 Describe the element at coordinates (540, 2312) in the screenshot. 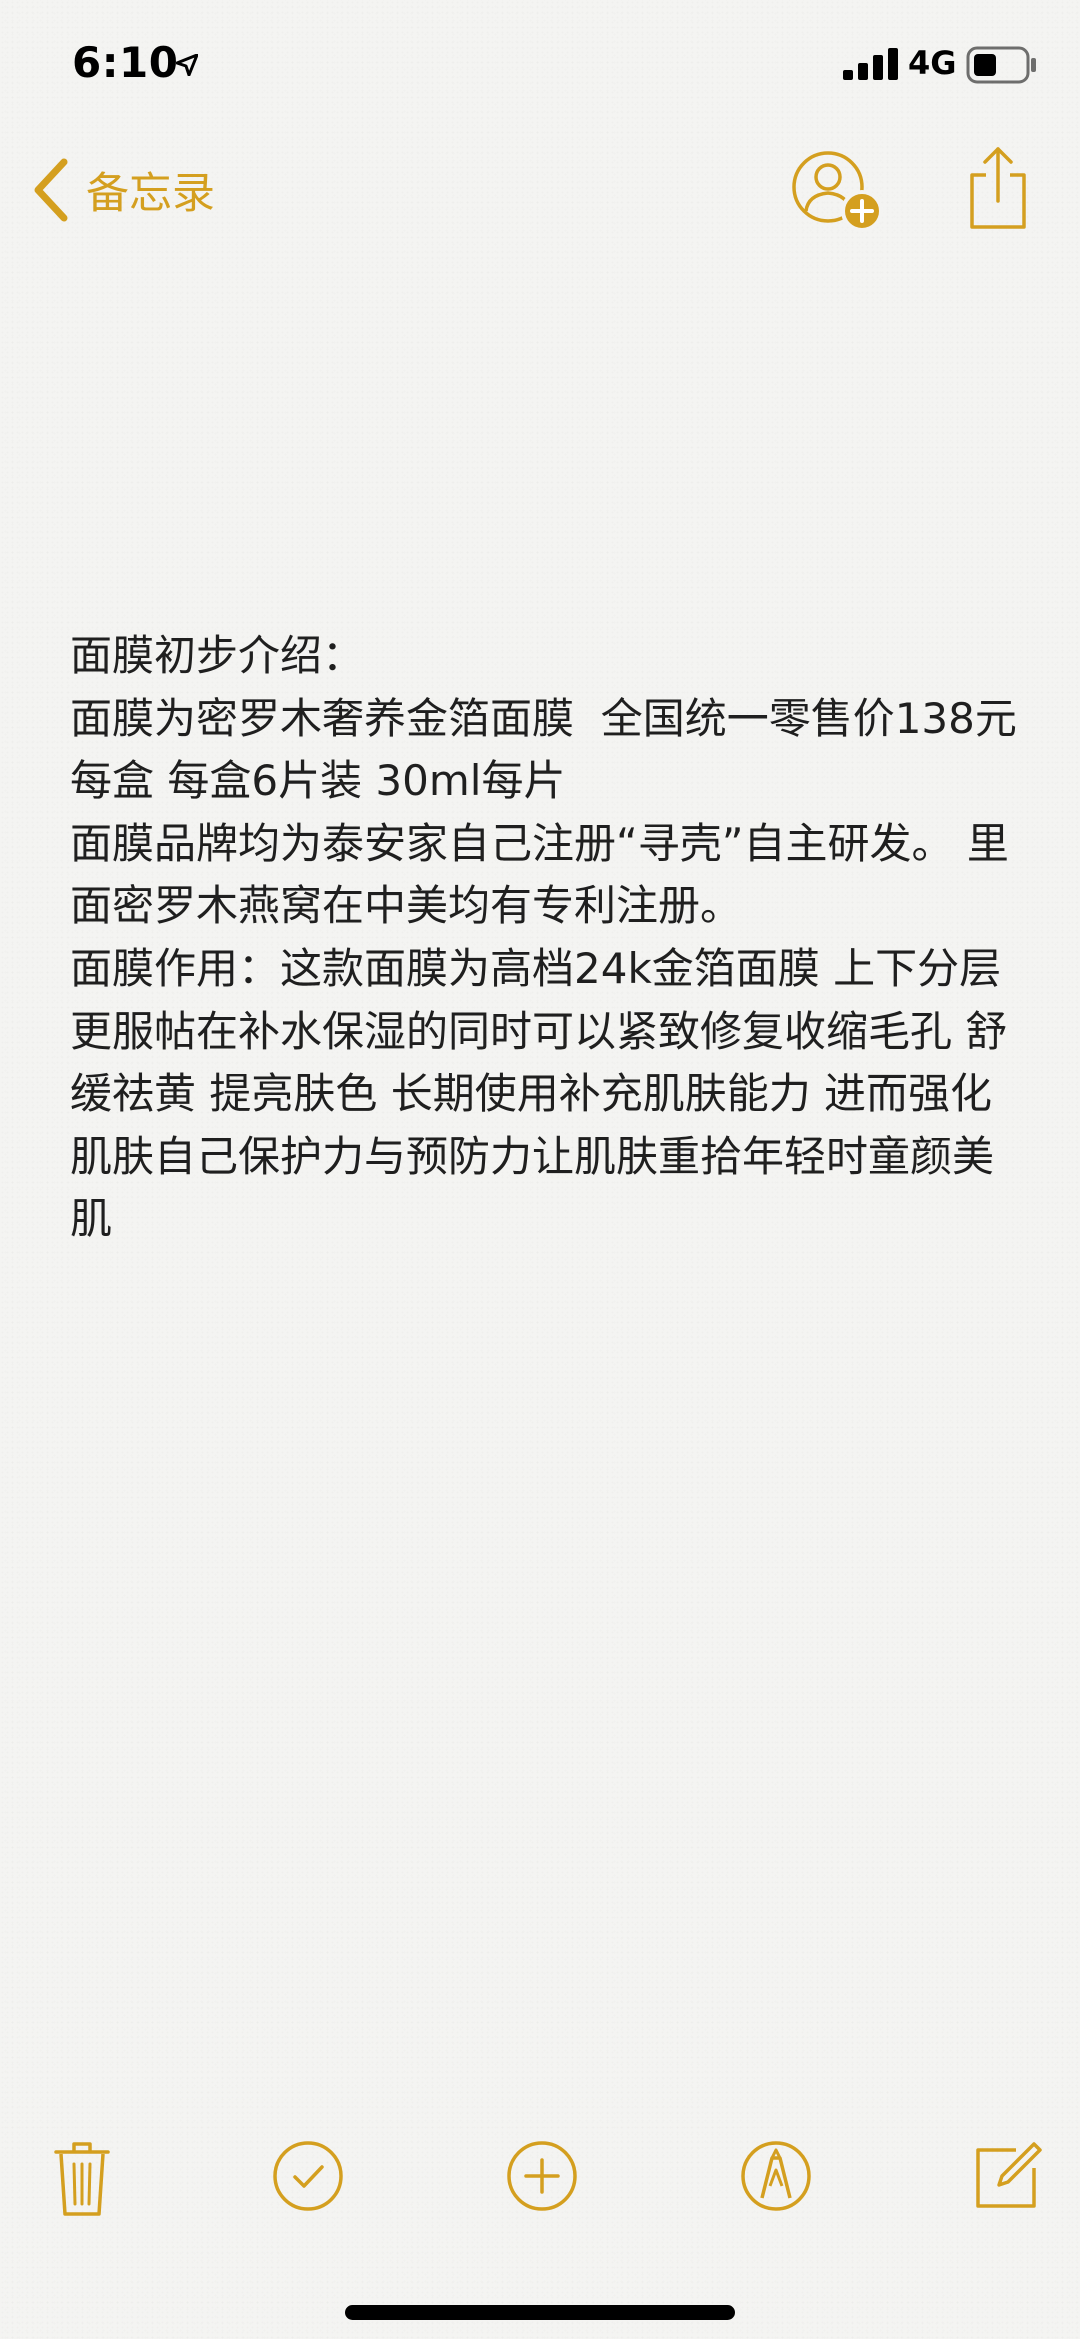

I see `home-indicator` at that location.